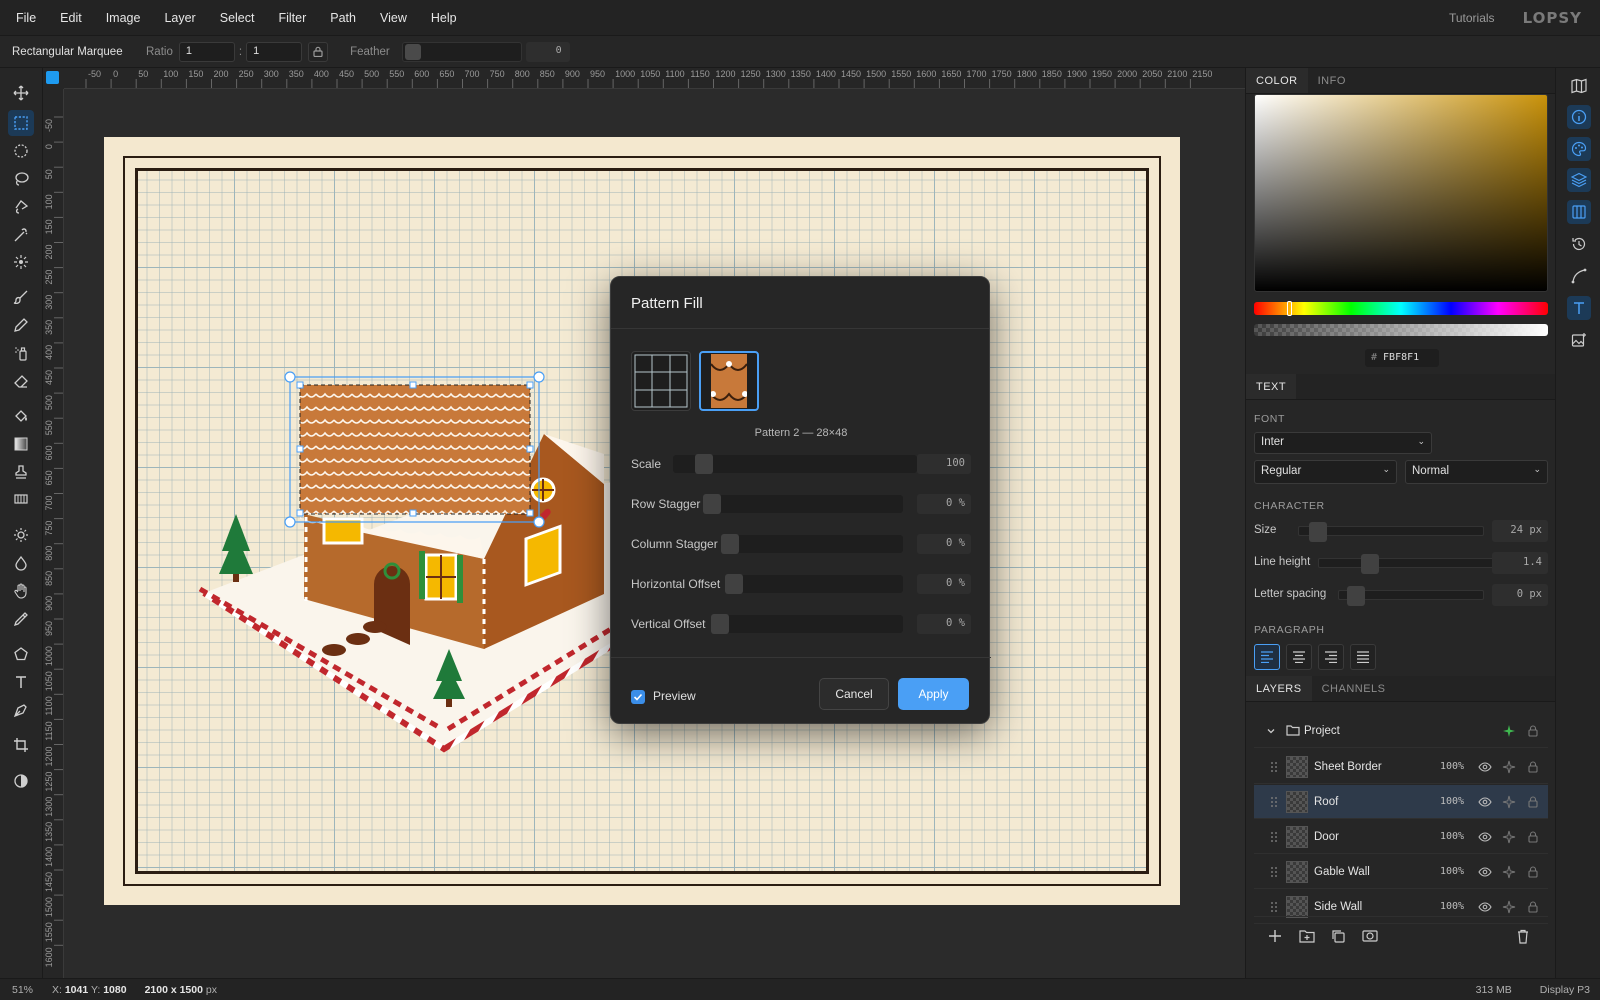  I want to click on column-stagger-slider, so click(812, 544).